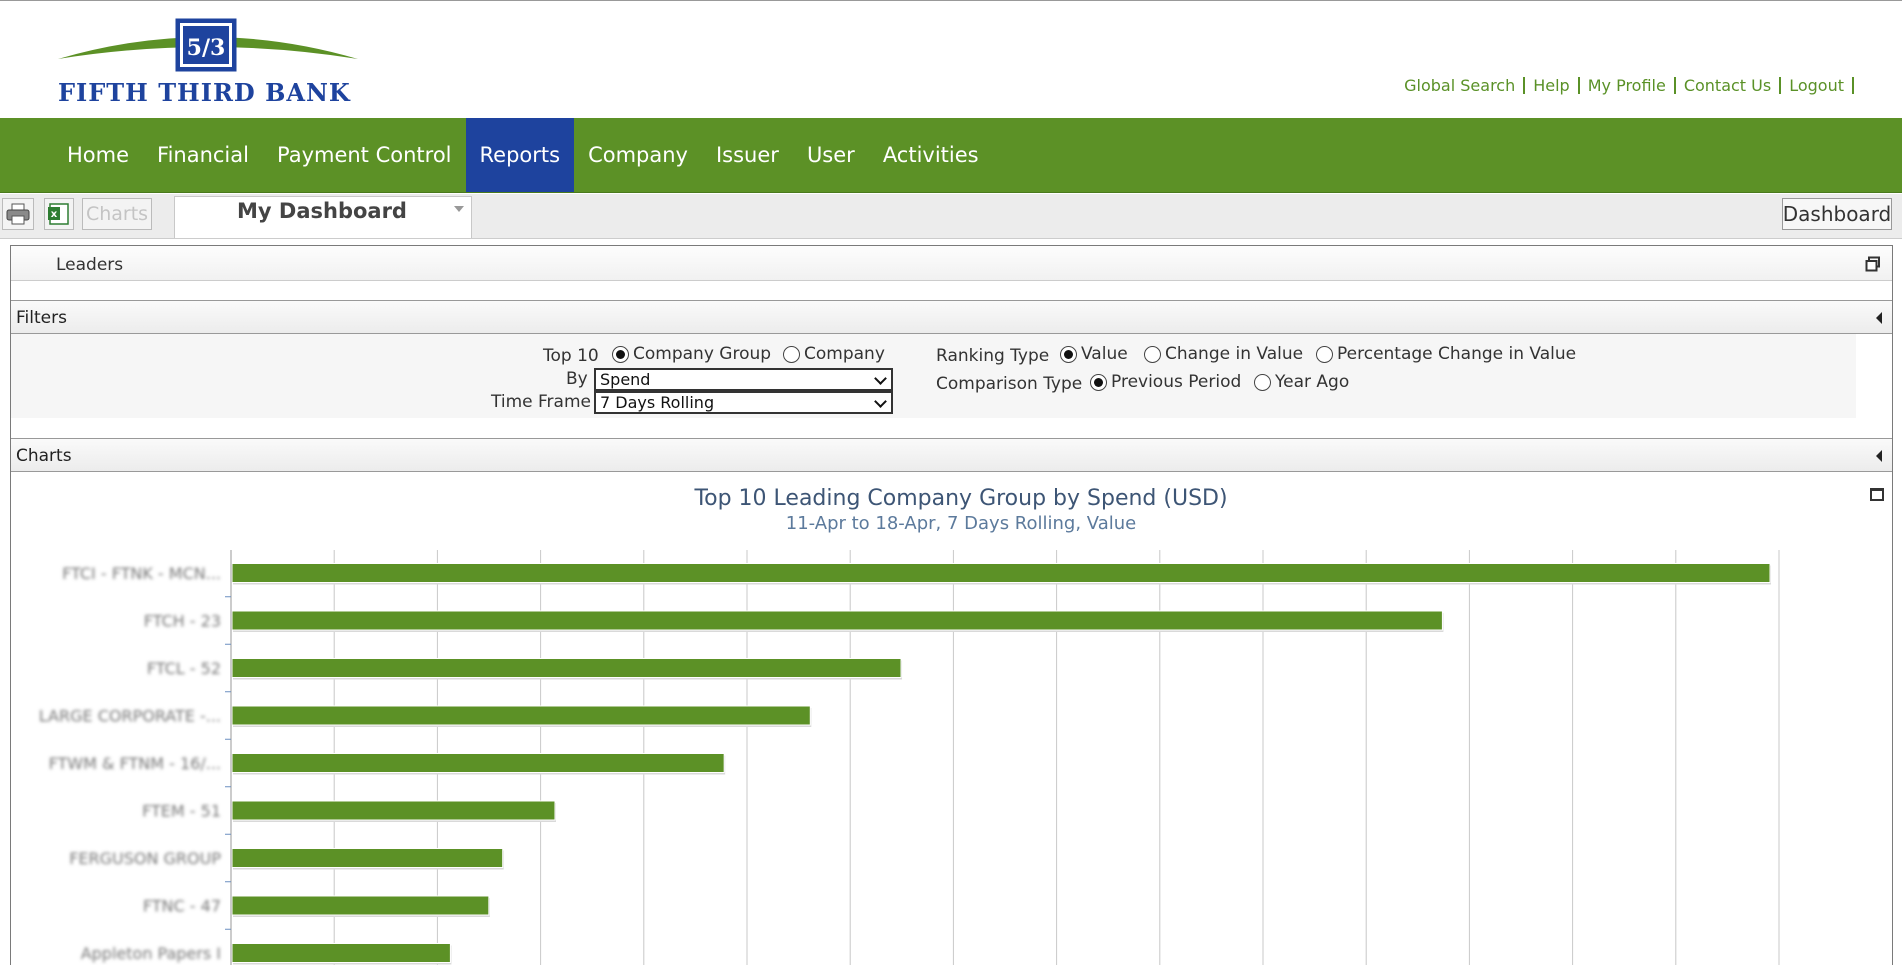 The width and height of the screenshot is (1902, 965). I want to click on tab-my-dashboard: My Dashboard, so click(323, 217).